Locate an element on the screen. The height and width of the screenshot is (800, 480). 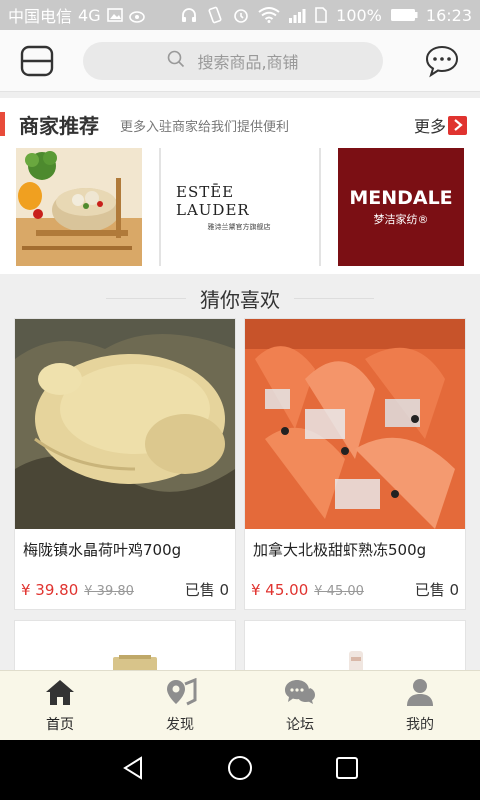
search-input: 搜索商品,商铺 is located at coordinates (233, 61).